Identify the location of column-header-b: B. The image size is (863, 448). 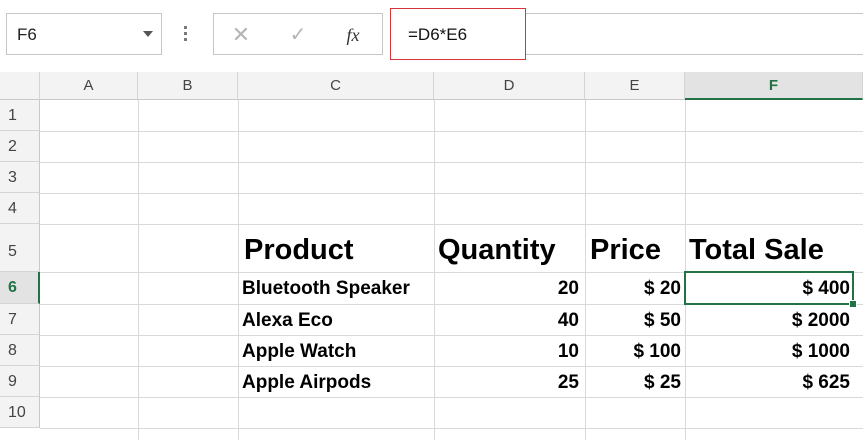
(188, 86).